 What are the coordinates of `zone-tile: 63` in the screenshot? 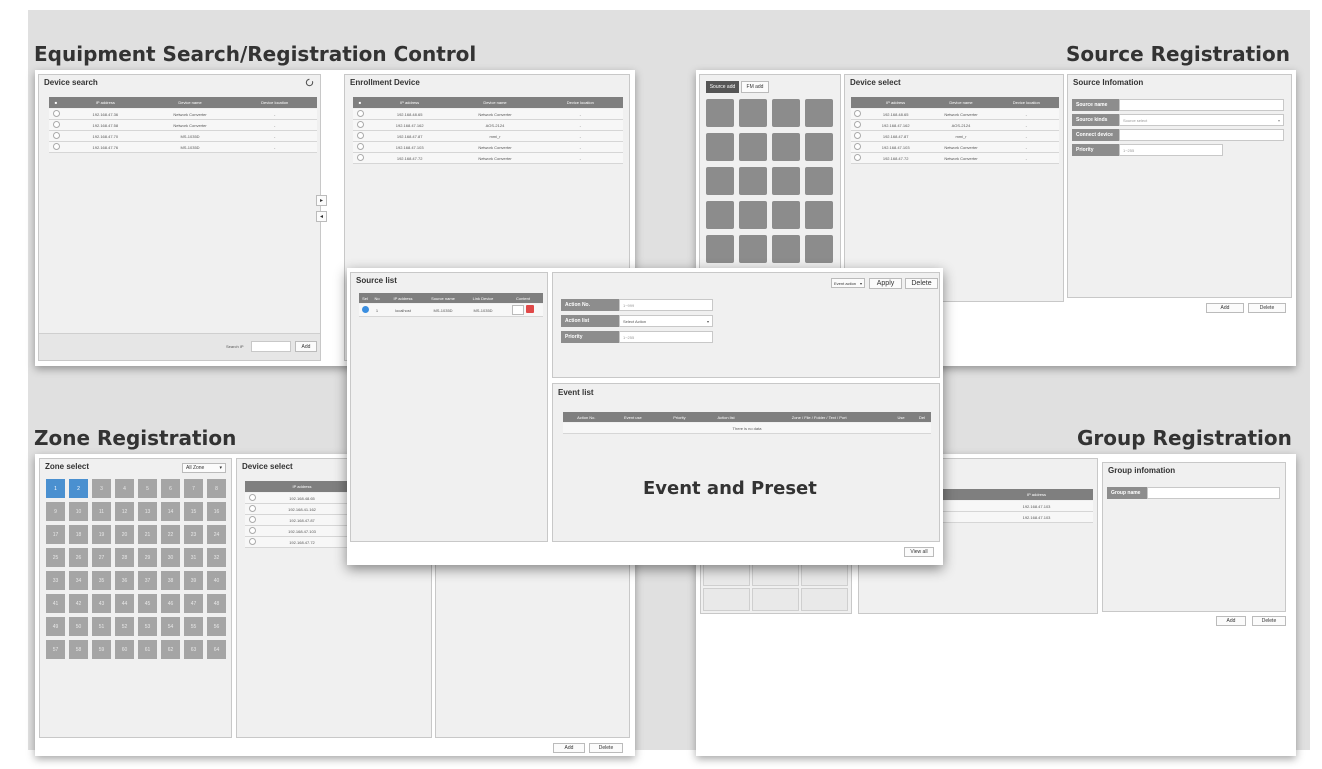 It's located at (193, 649).